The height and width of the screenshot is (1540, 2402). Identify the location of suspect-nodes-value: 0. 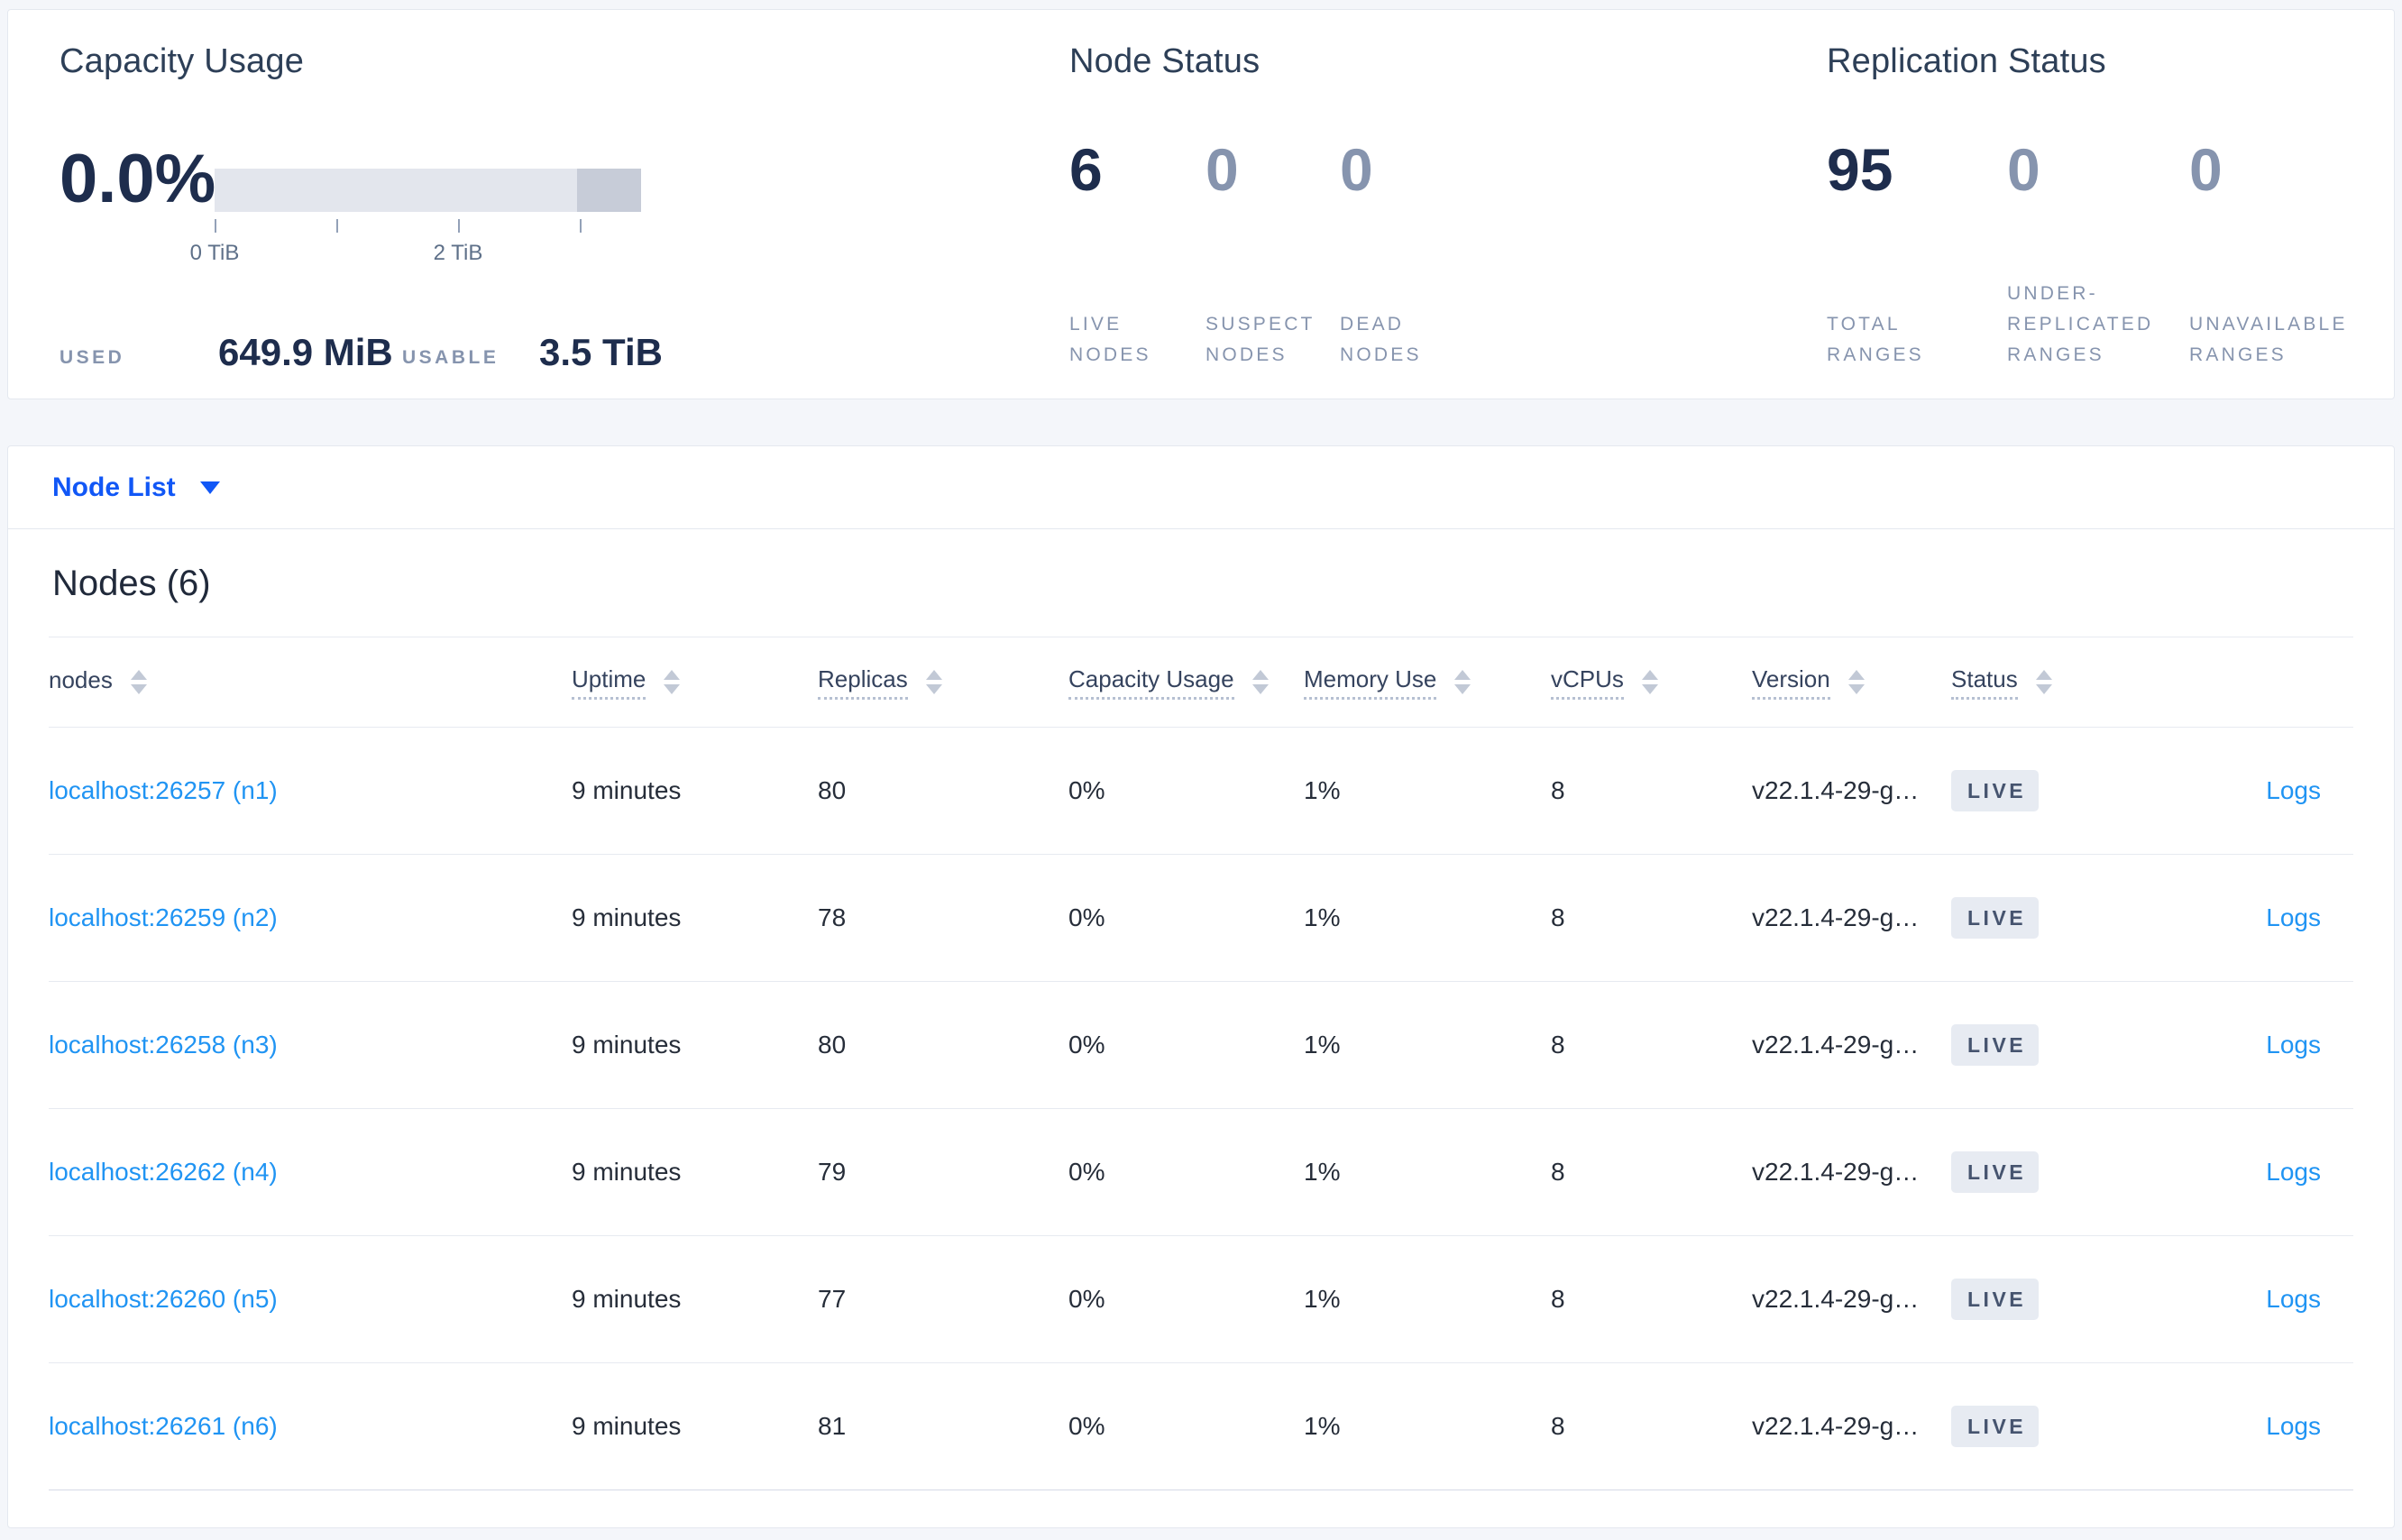
(1222, 169).